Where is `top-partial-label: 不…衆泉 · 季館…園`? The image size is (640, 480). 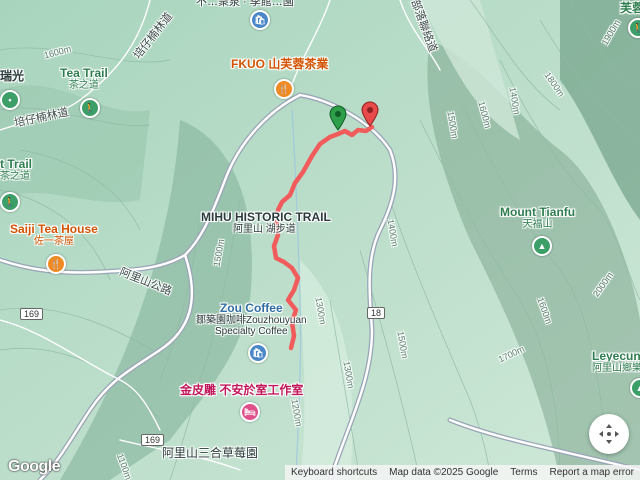 top-partial-label: 不…衆泉 · 季館…園 is located at coordinates (245, 4).